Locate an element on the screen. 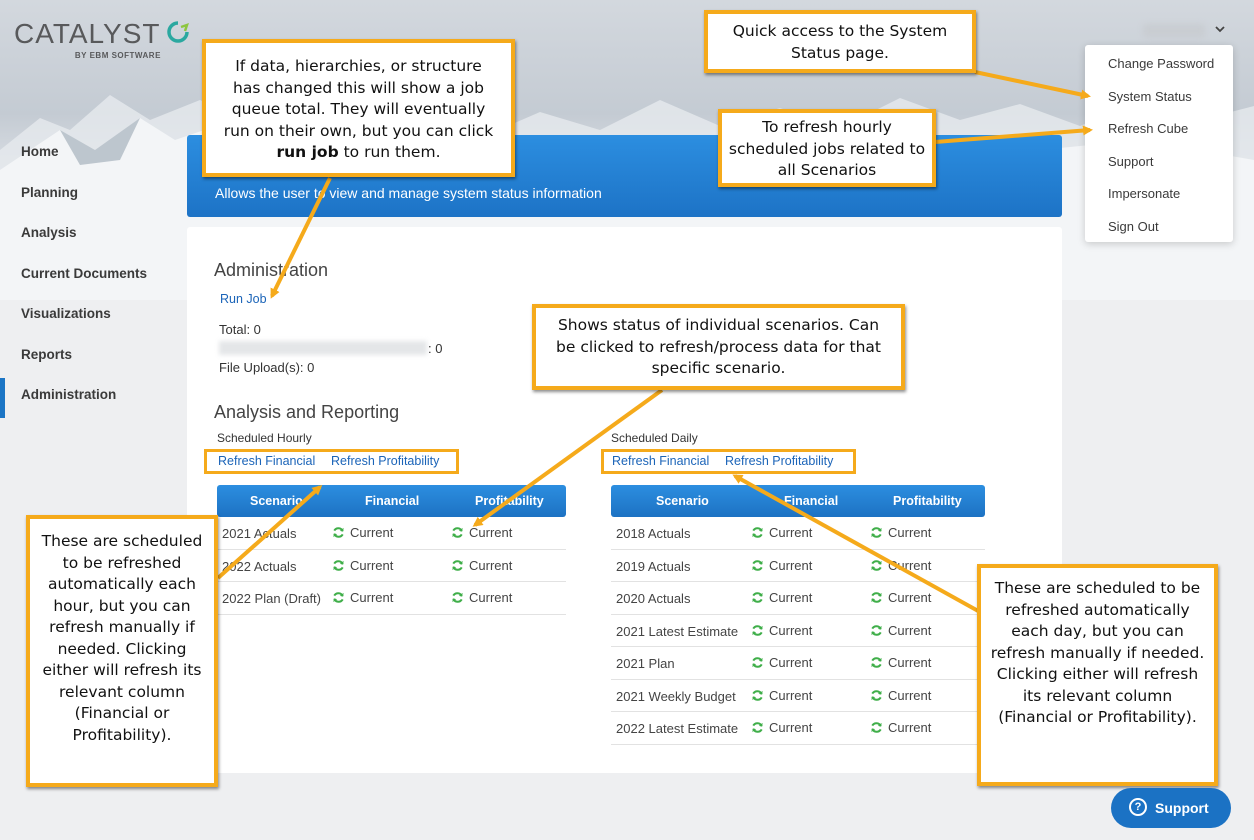  sidebar-item-reports: Reports is located at coordinates (90, 358).